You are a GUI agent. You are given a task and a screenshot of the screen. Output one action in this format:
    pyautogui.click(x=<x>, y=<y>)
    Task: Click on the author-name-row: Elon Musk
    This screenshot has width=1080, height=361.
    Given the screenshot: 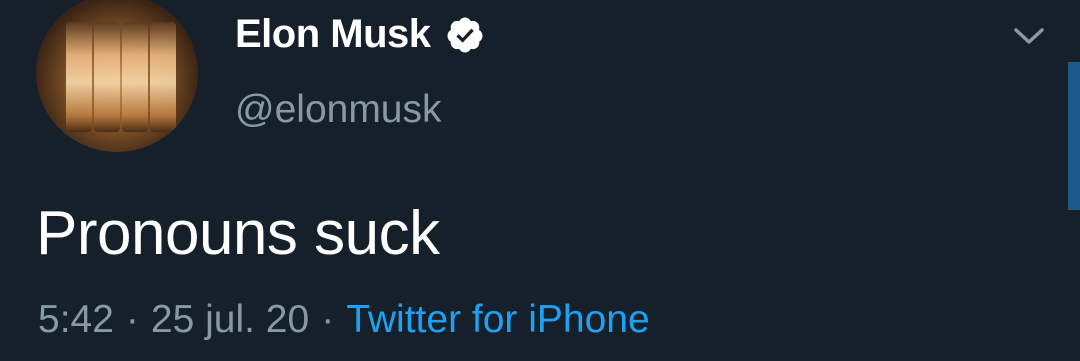 What is the action you would take?
    pyautogui.click(x=360, y=34)
    